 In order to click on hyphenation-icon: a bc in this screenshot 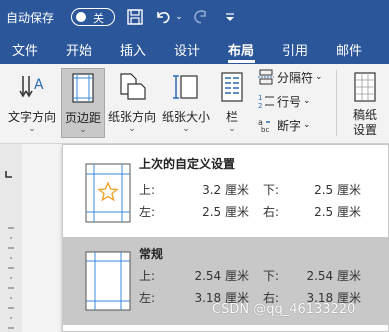, I will do `click(266, 125)`.